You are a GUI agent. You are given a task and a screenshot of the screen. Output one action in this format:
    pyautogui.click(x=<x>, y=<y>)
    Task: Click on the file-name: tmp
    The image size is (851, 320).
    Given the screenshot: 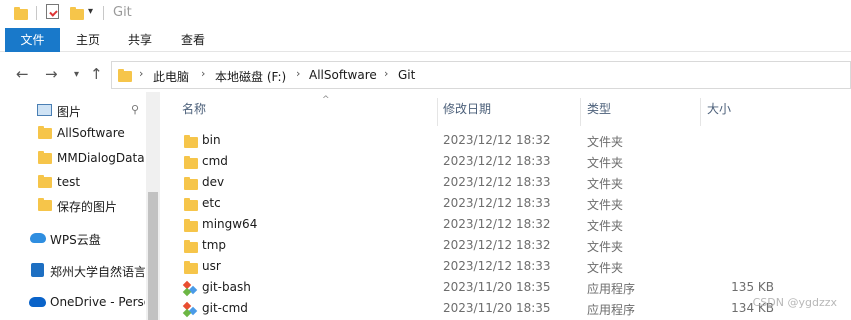 What is the action you would take?
    pyautogui.click(x=214, y=245)
    